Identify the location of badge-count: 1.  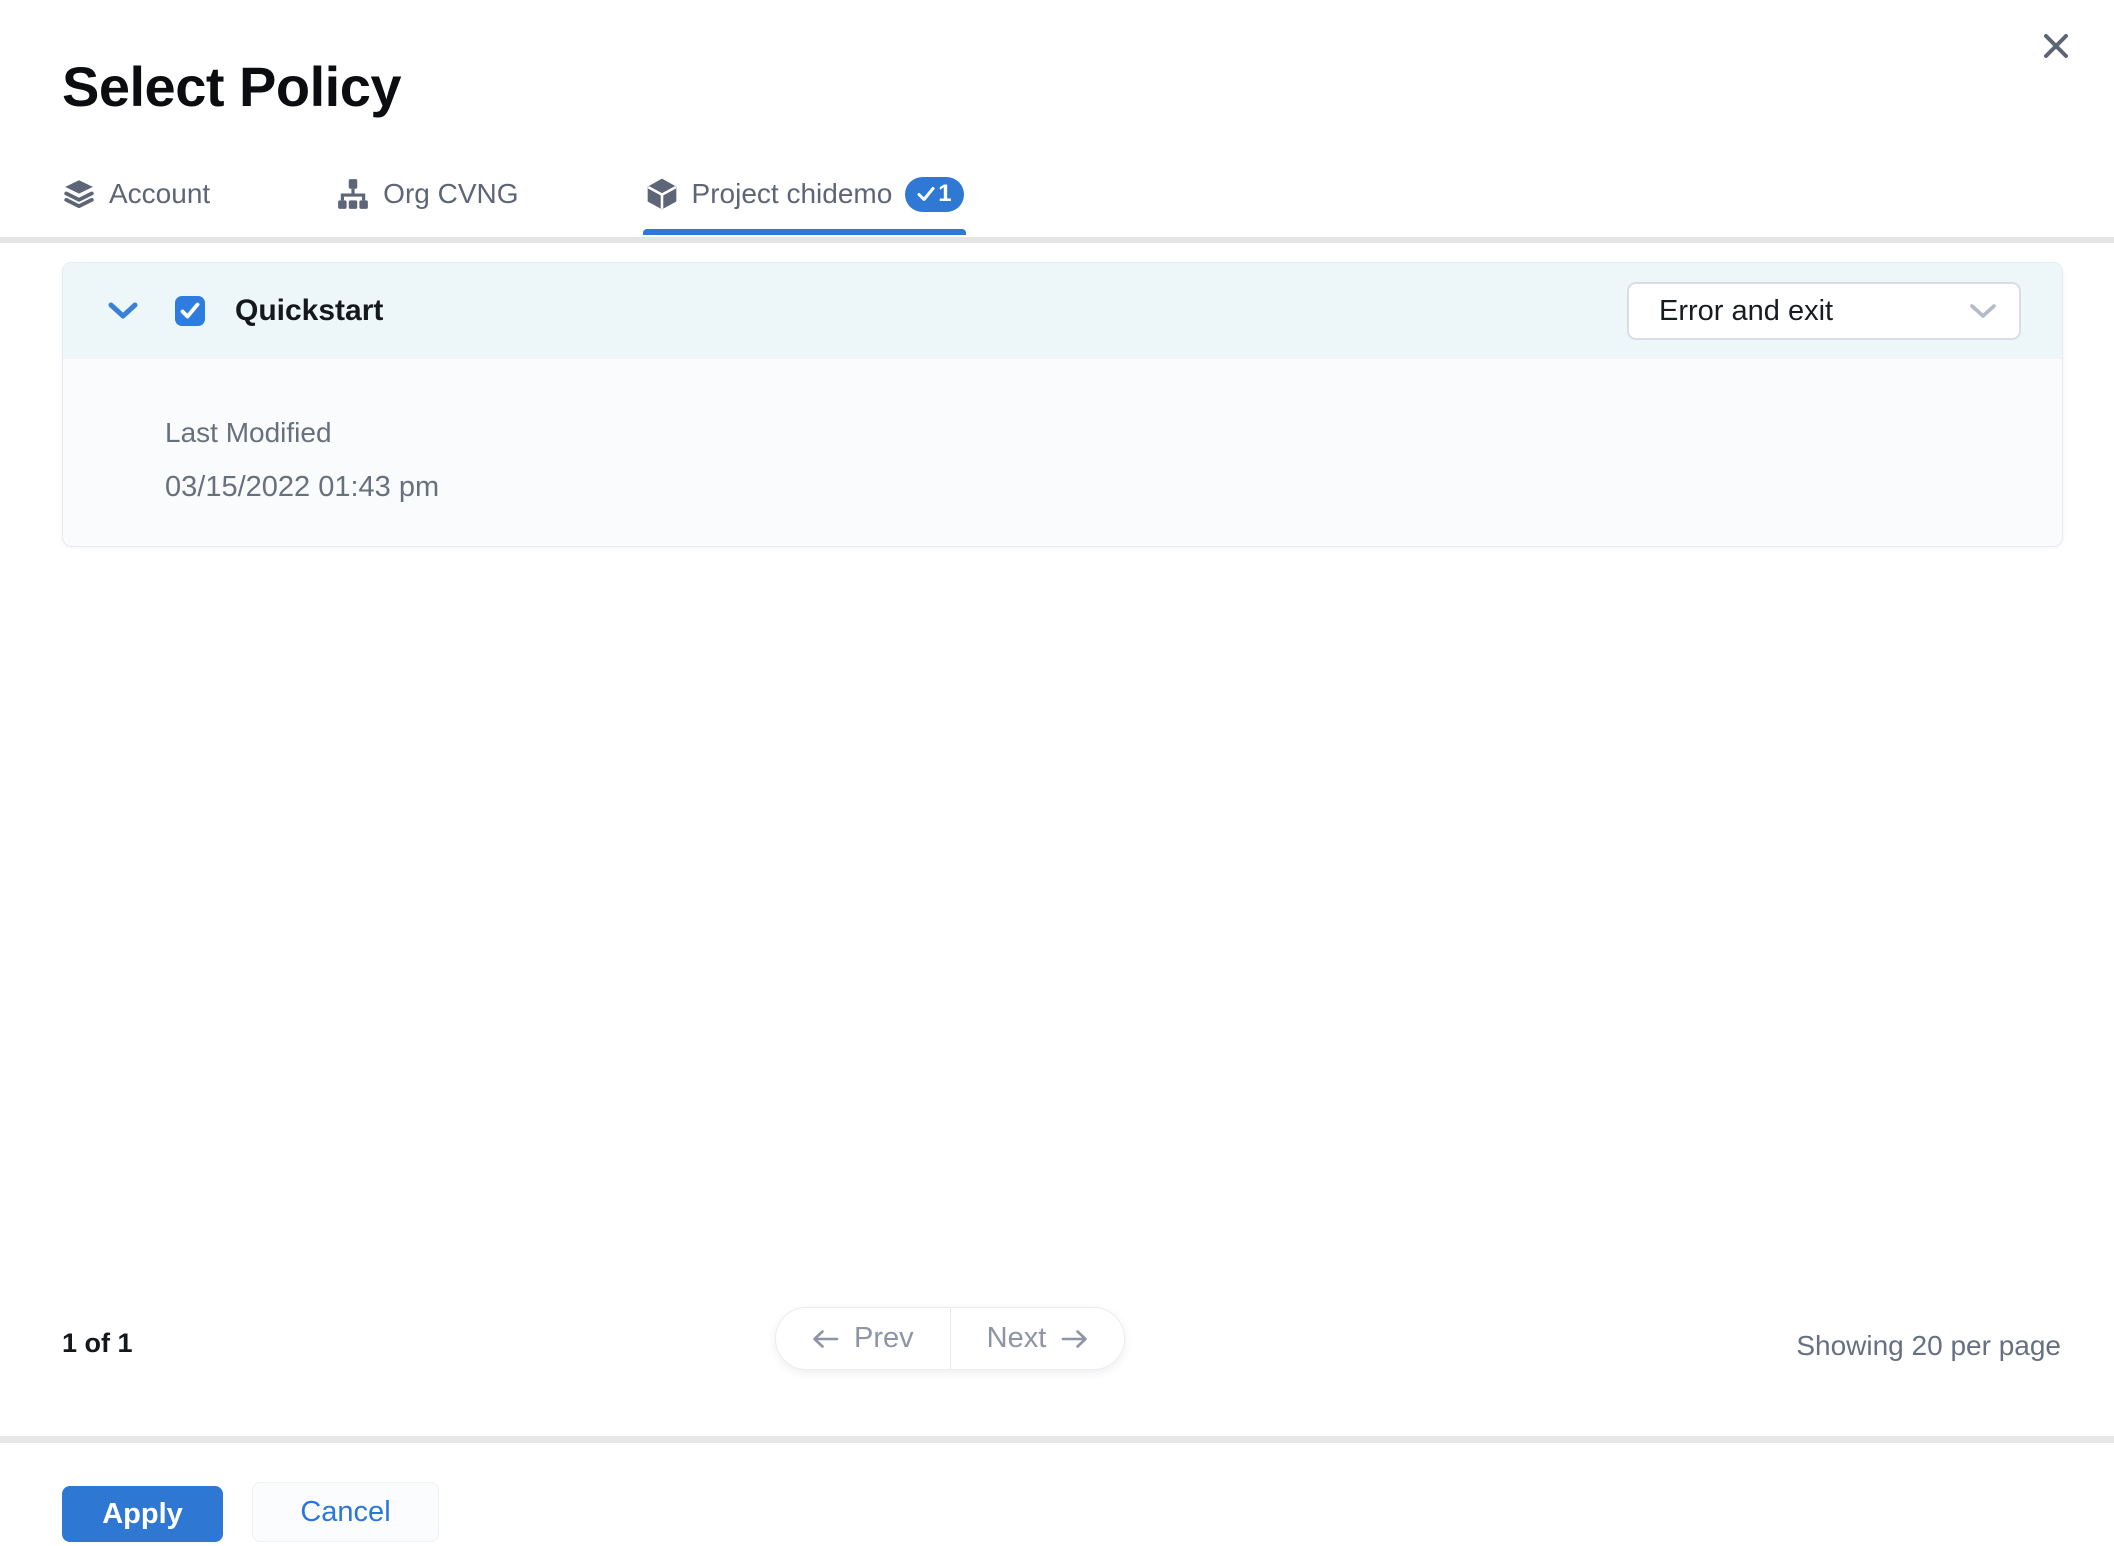
(945, 193).